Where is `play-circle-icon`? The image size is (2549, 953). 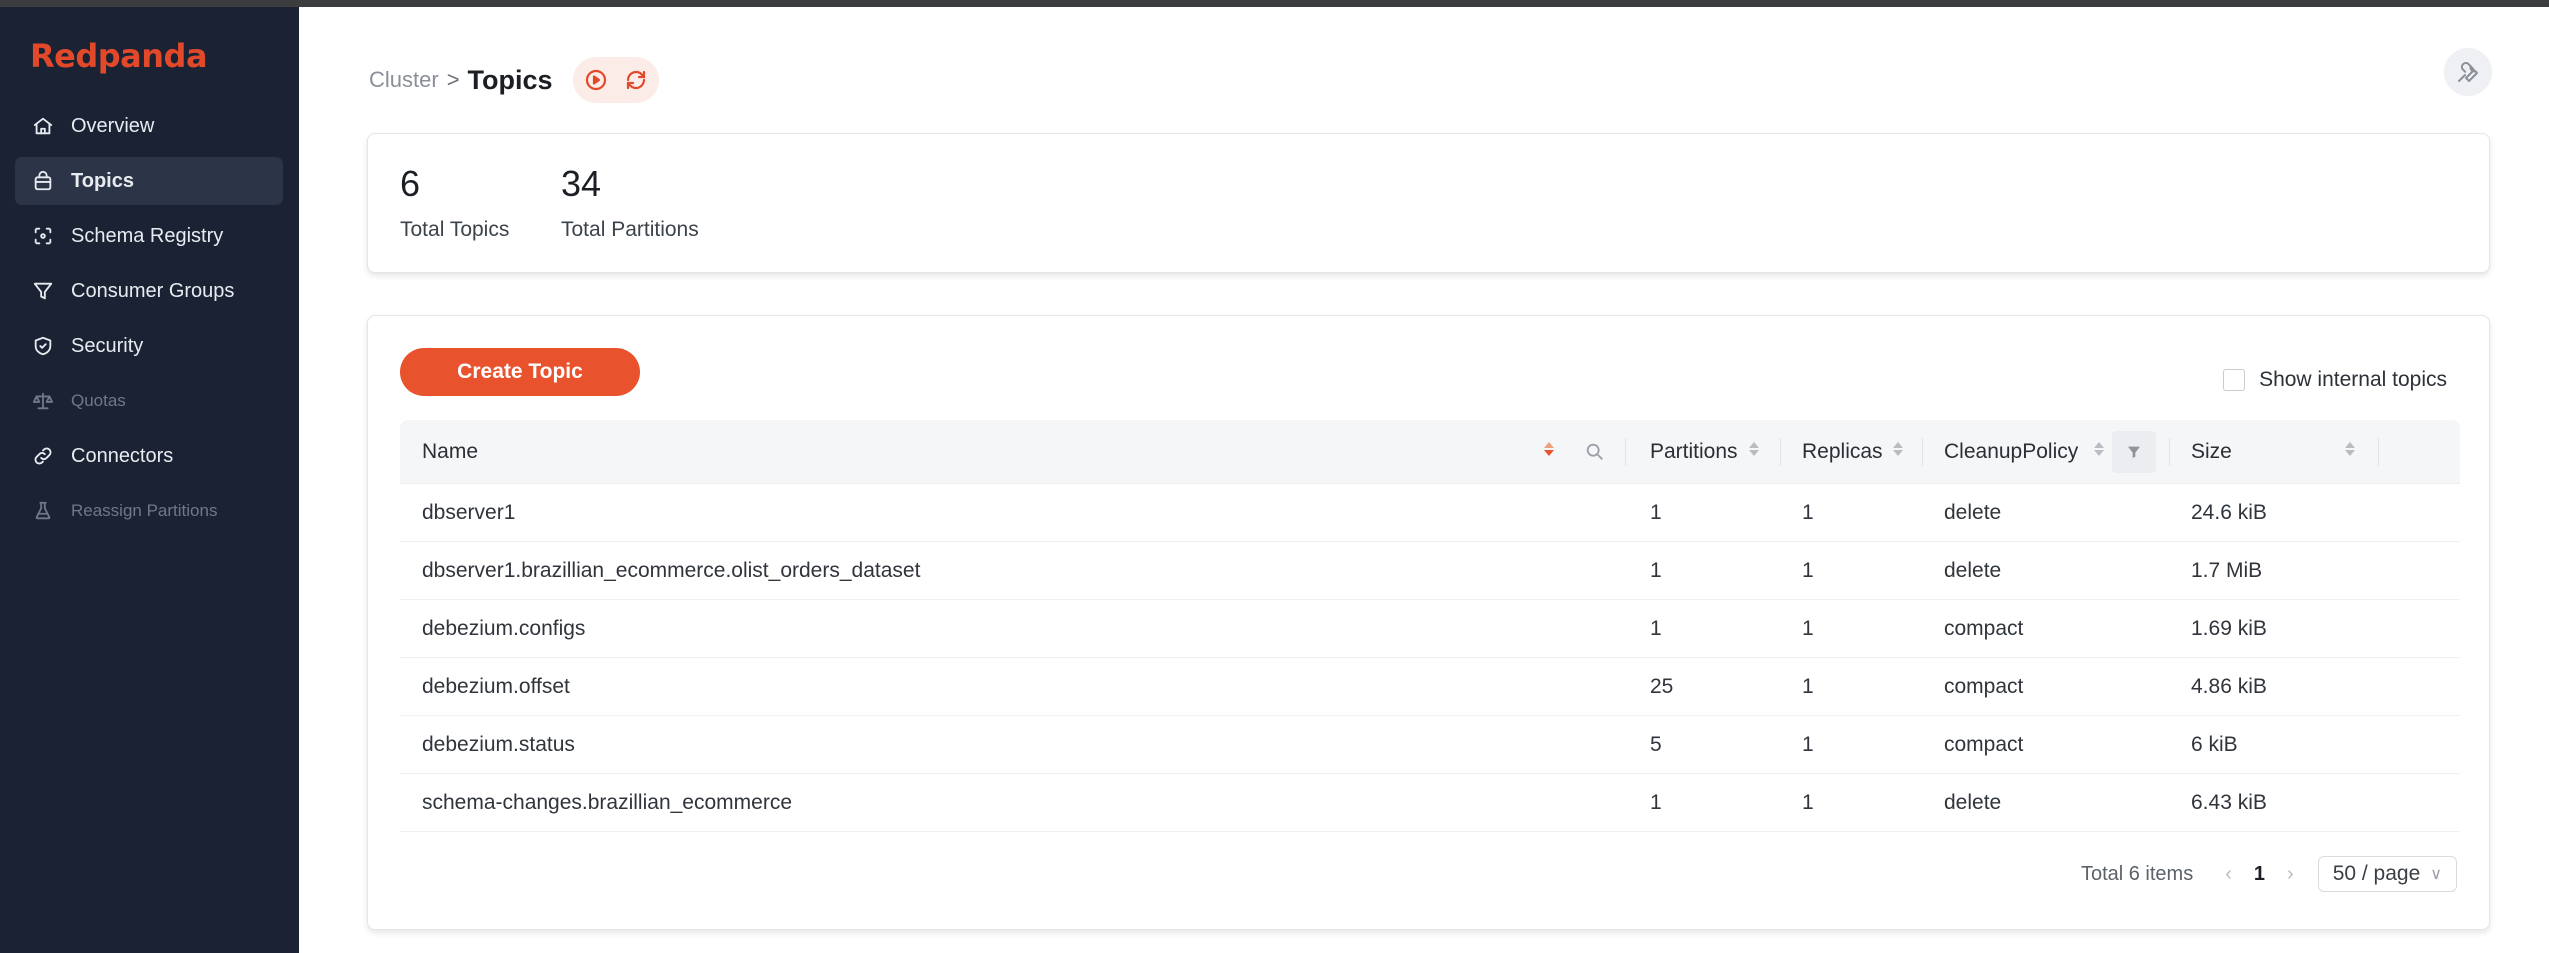 play-circle-icon is located at coordinates (595, 80).